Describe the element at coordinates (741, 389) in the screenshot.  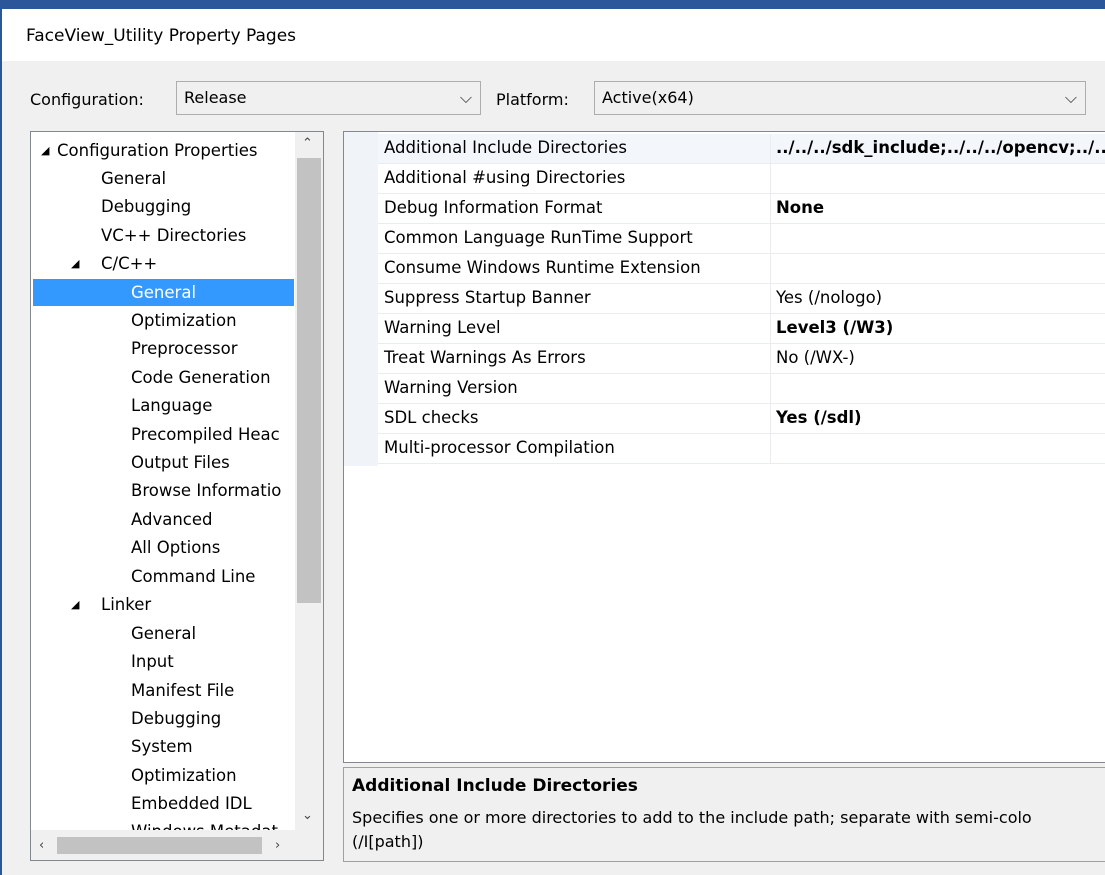
I see `property-row: Warning Version` at that location.